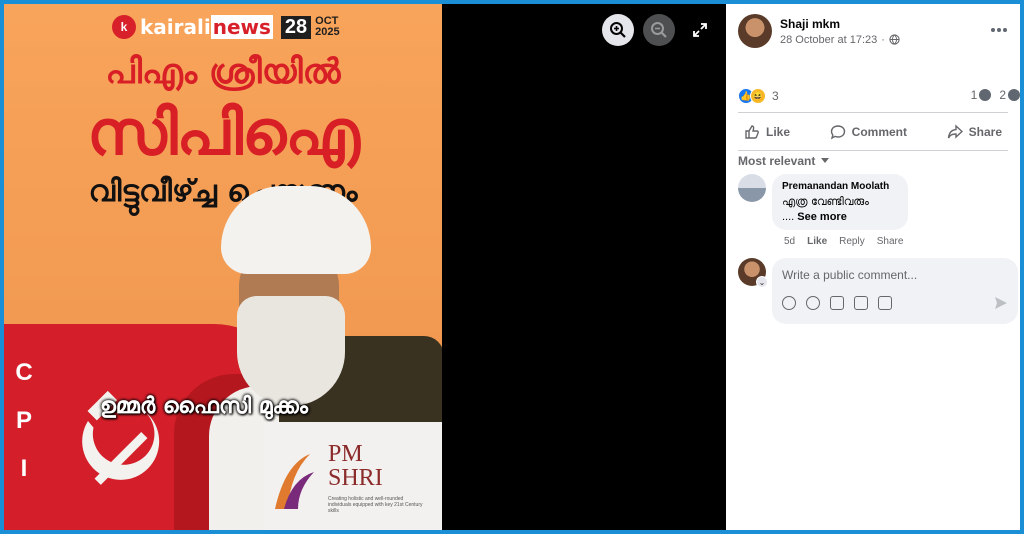 This screenshot has width=1024, height=534. I want to click on camera-icon, so click(837, 303).